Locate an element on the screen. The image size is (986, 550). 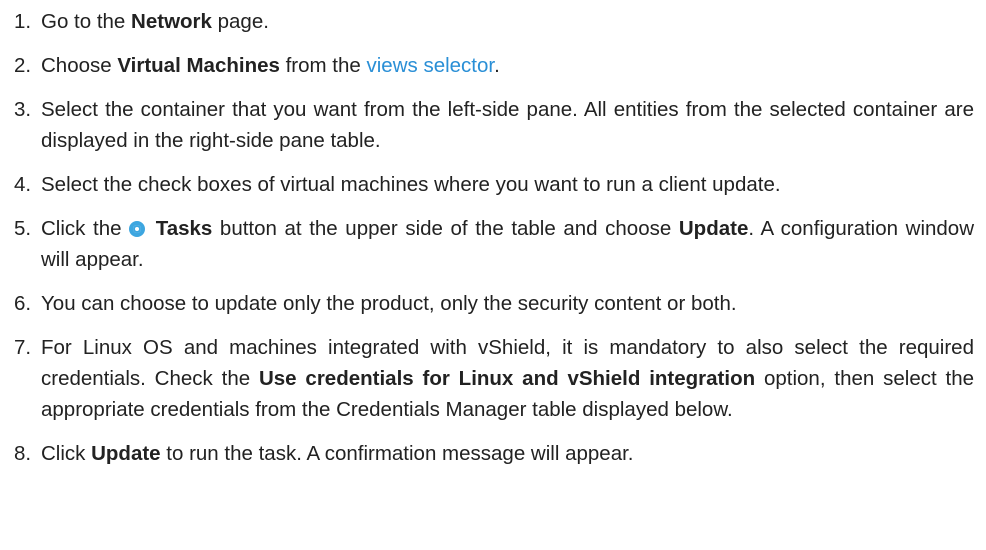
step-number: 8. is located at coordinates (23, 453).